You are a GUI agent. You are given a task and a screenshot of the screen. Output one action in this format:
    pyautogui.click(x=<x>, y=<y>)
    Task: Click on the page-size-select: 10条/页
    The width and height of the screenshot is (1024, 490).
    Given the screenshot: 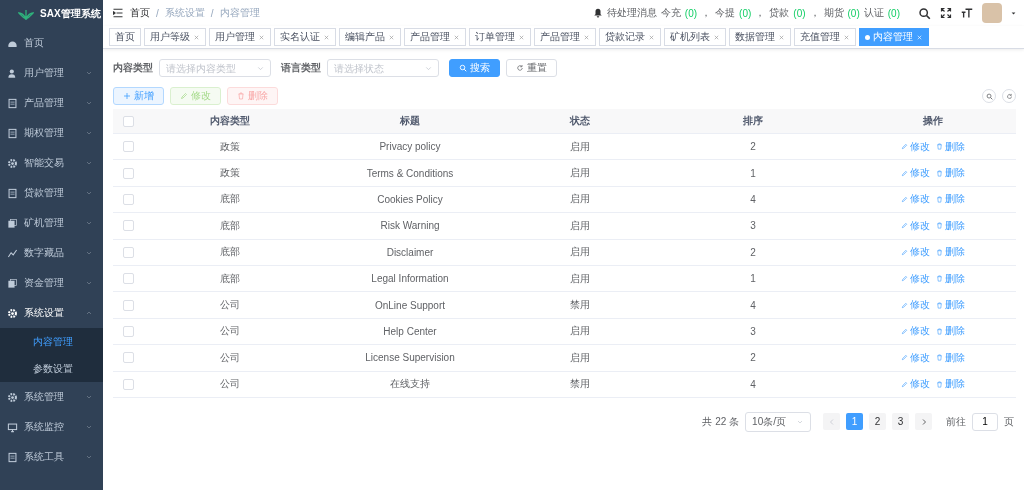 What is the action you would take?
    pyautogui.click(x=778, y=421)
    